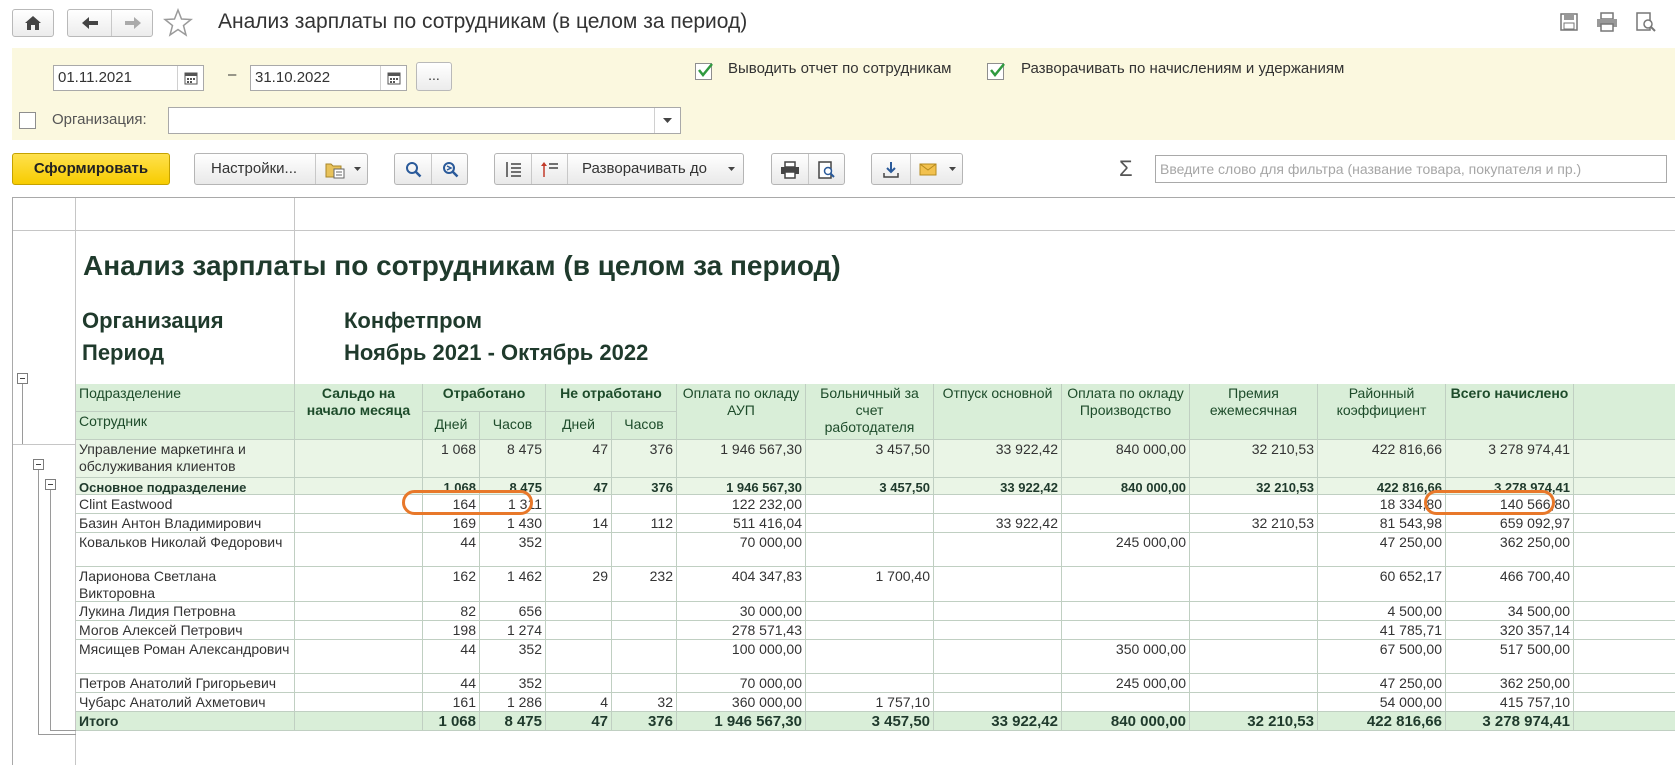  Describe the element at coordinates (27, 120) in the screenshot. I see `organization-checkbox` at that location.